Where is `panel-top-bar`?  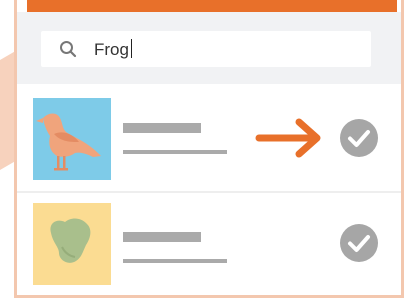
panel-top-bar is located at coordinates (212, 6).